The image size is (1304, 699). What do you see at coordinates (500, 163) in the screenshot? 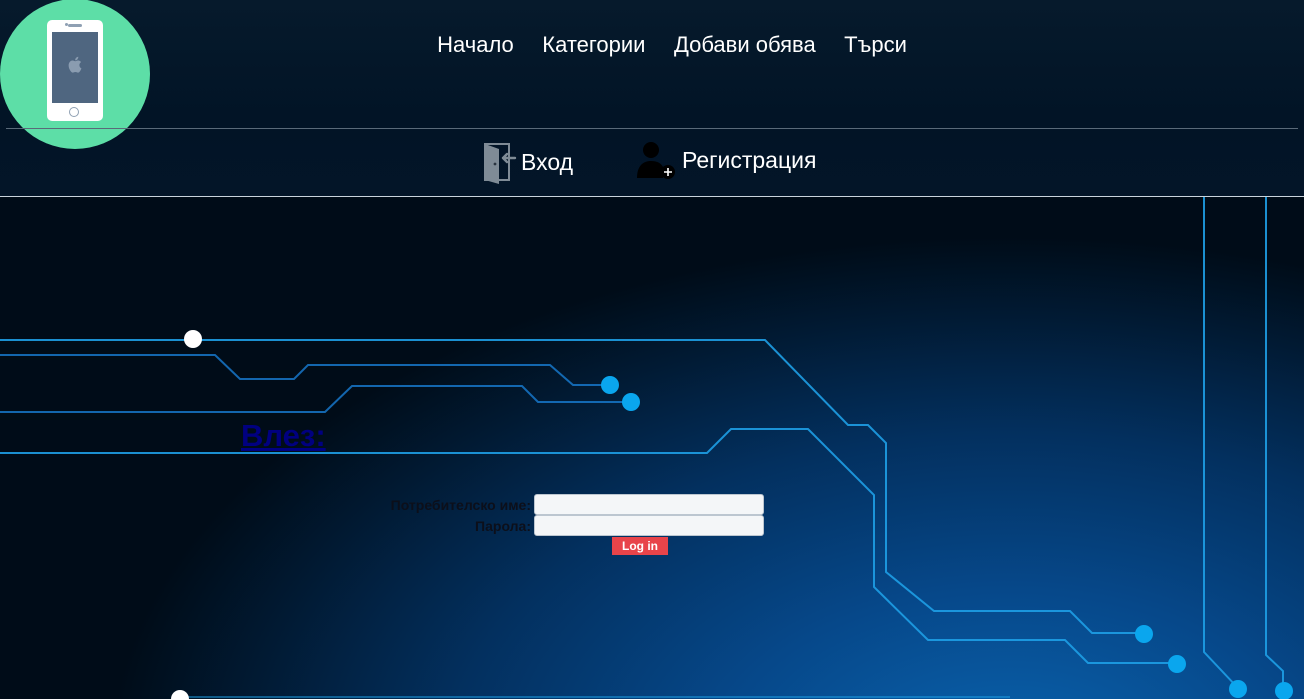
I see `login-door-icon` at bounding box center [500, 163].